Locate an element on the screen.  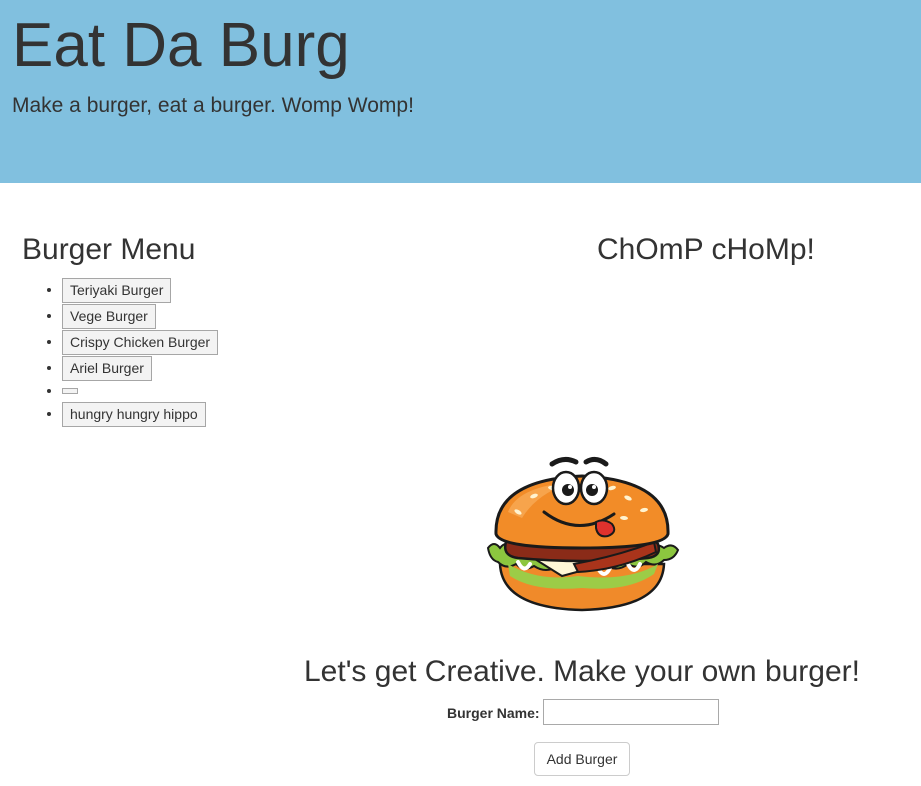
site-tagline: Make a burger, eat a burger. Womp Womp! is located at coordinates (213, 105).